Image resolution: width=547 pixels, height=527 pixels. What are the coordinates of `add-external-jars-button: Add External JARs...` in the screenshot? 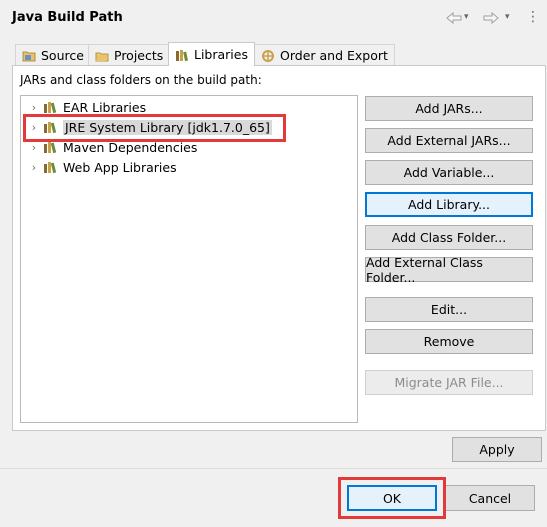 It's located at (449, 140).